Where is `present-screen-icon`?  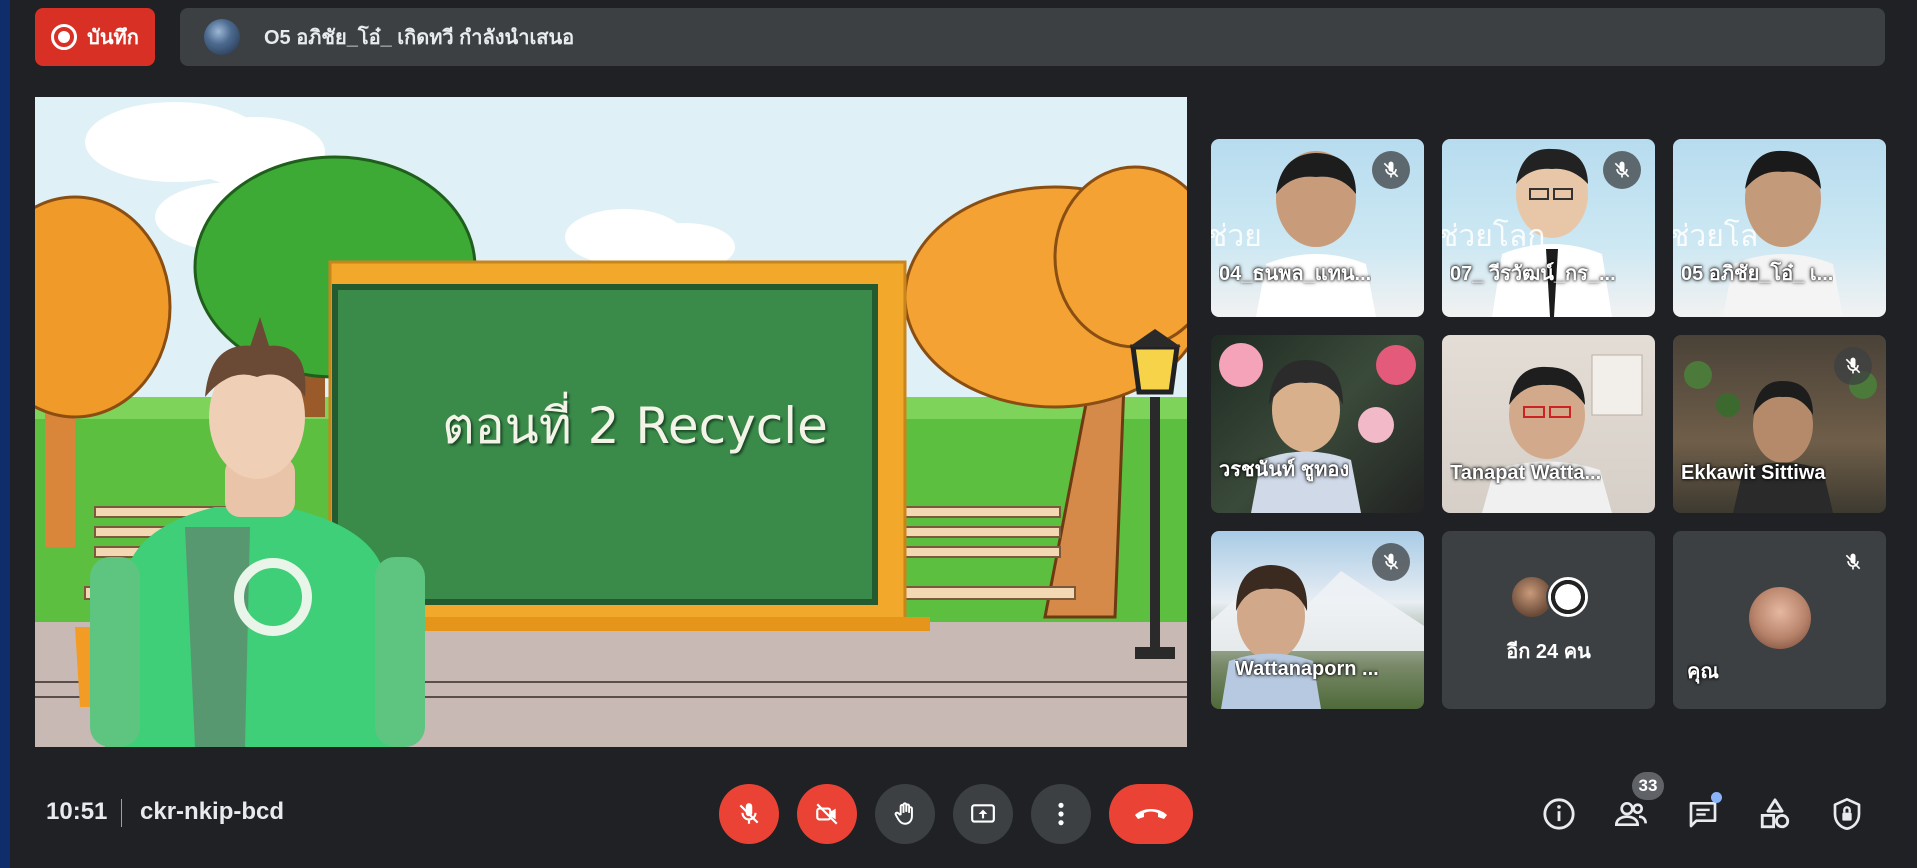 present-screen-icon is located at coordinates (983, 813).